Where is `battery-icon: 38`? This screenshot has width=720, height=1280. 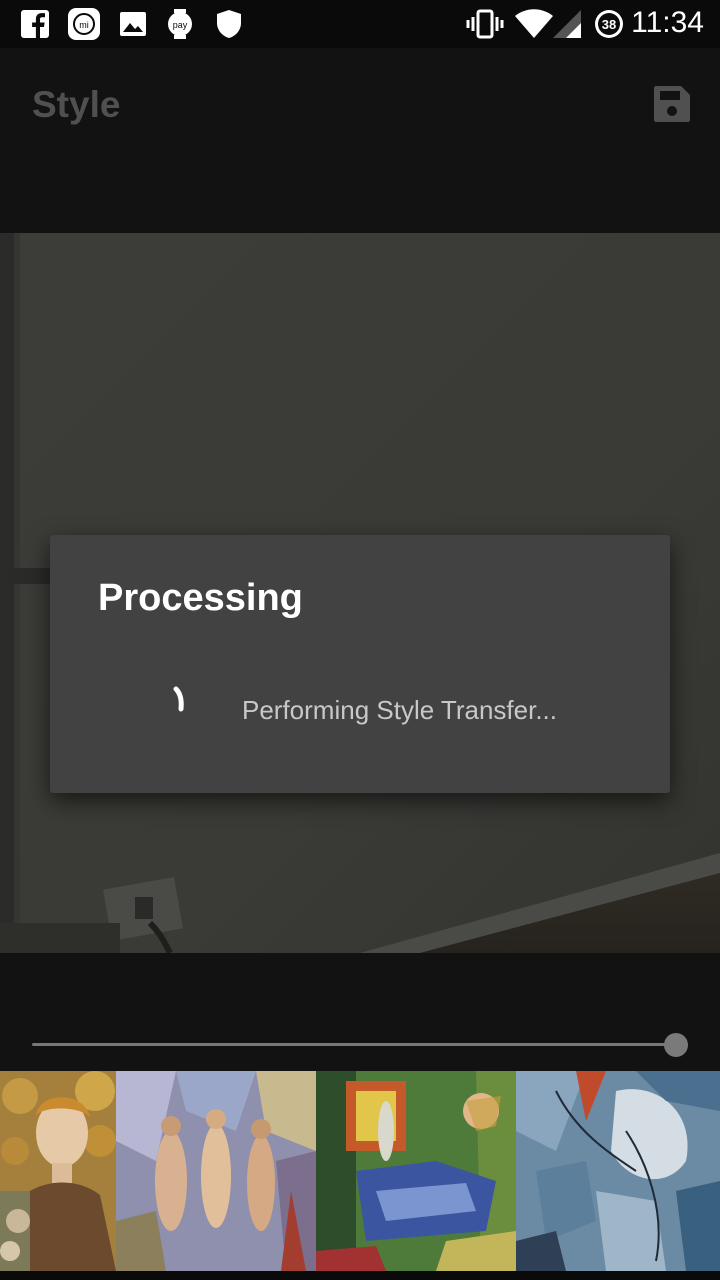 battery-icon: 38 is located at coordinates (609, 24).